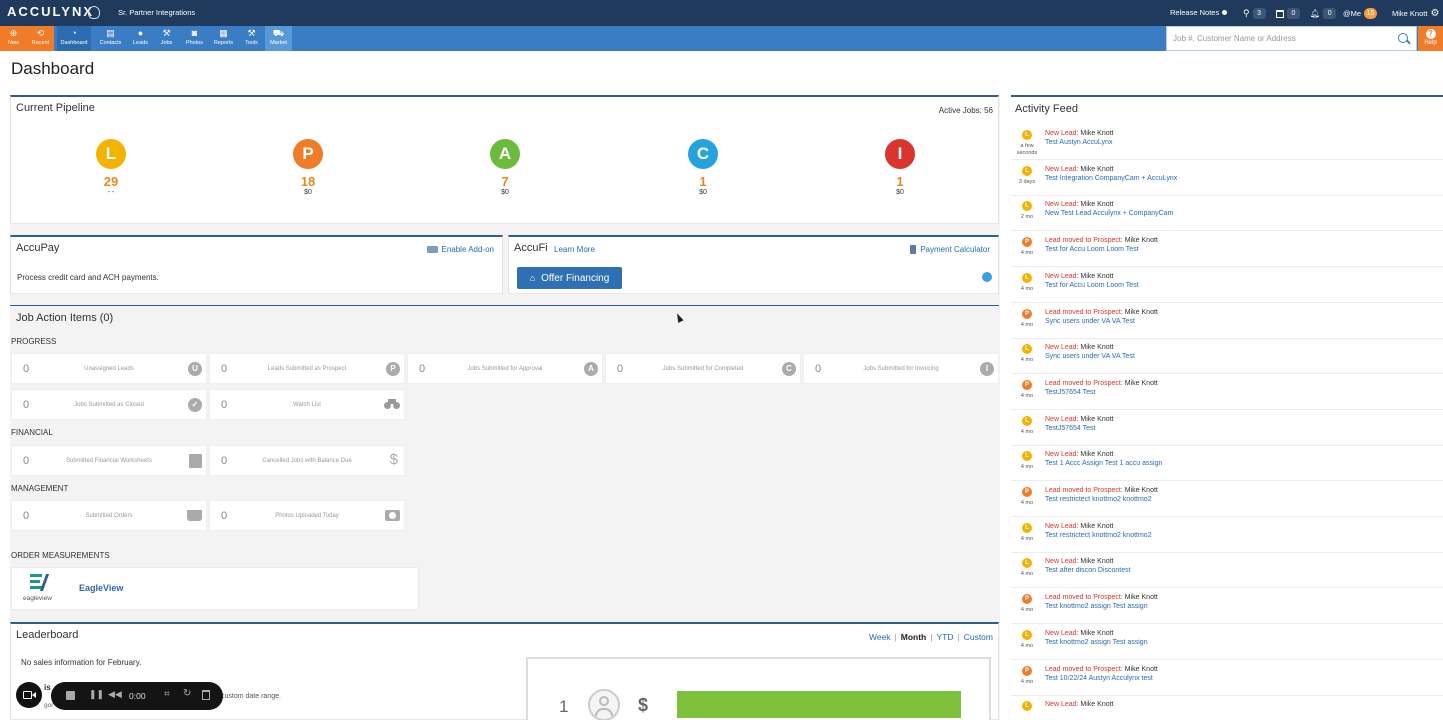  What do you see at coordinates (111, 192) in the screenshot?
I see `stage-amount: - -` at bounding box center [111, 192].